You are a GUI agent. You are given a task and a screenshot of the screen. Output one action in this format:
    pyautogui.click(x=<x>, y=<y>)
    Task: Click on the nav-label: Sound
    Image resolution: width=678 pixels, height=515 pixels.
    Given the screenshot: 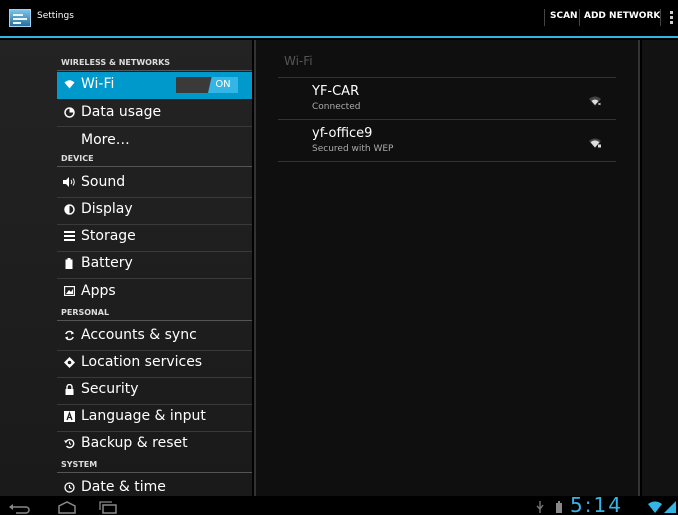 What is the action you would take?
    pyautogui.click(x=103, y=182)
    